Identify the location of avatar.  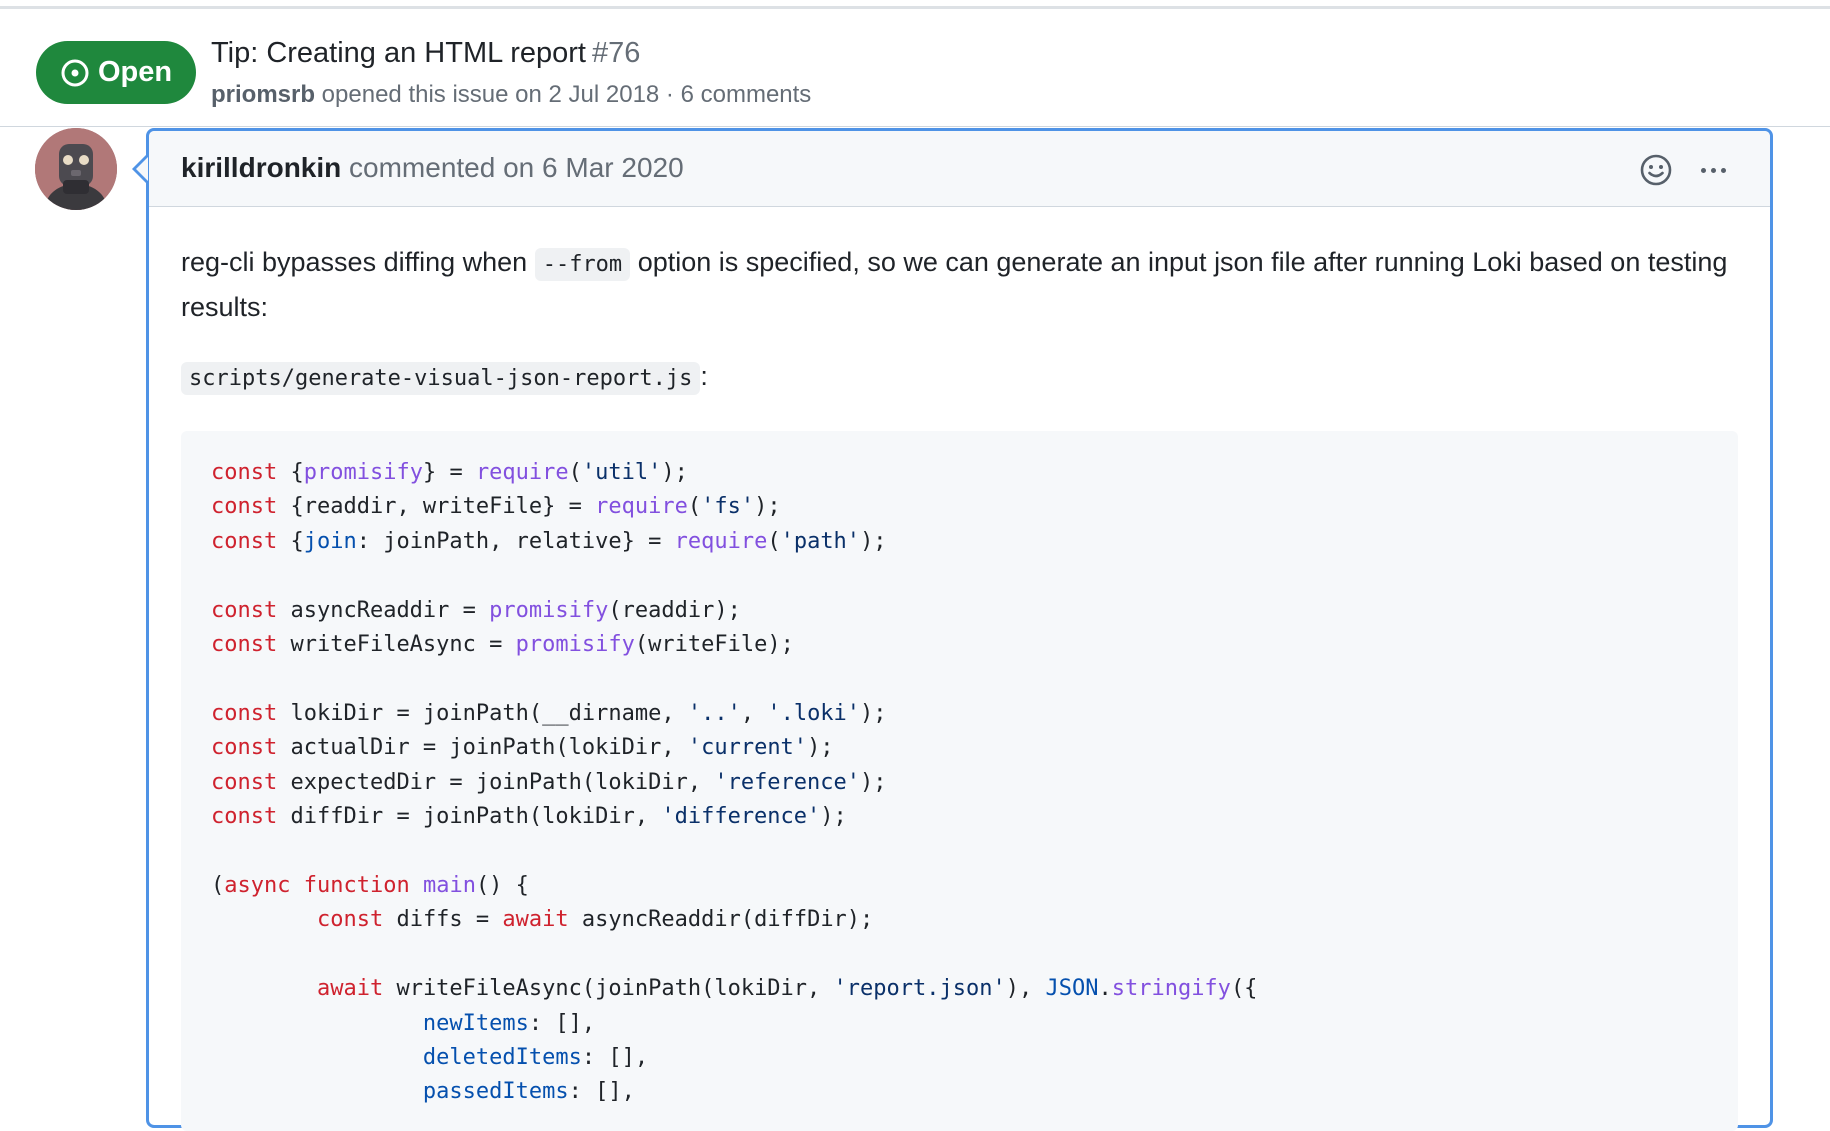
(76, 169).